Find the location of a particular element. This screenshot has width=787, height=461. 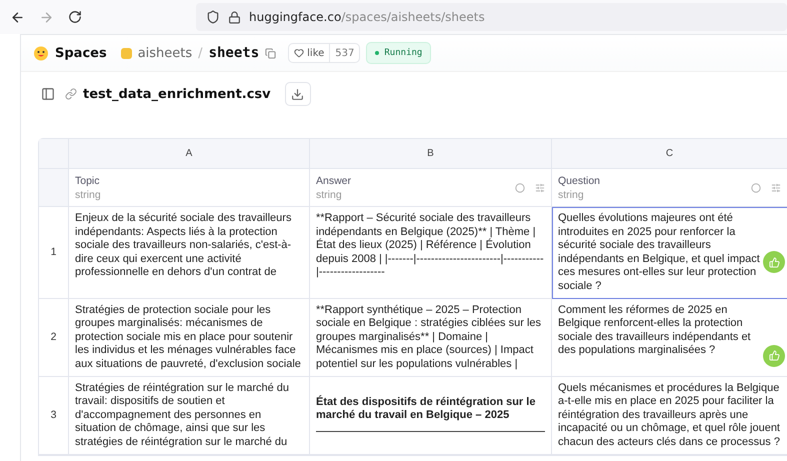

address-bar: huggingface.co/spaces/aisheets/sheets is located at coordinates (491, 17).